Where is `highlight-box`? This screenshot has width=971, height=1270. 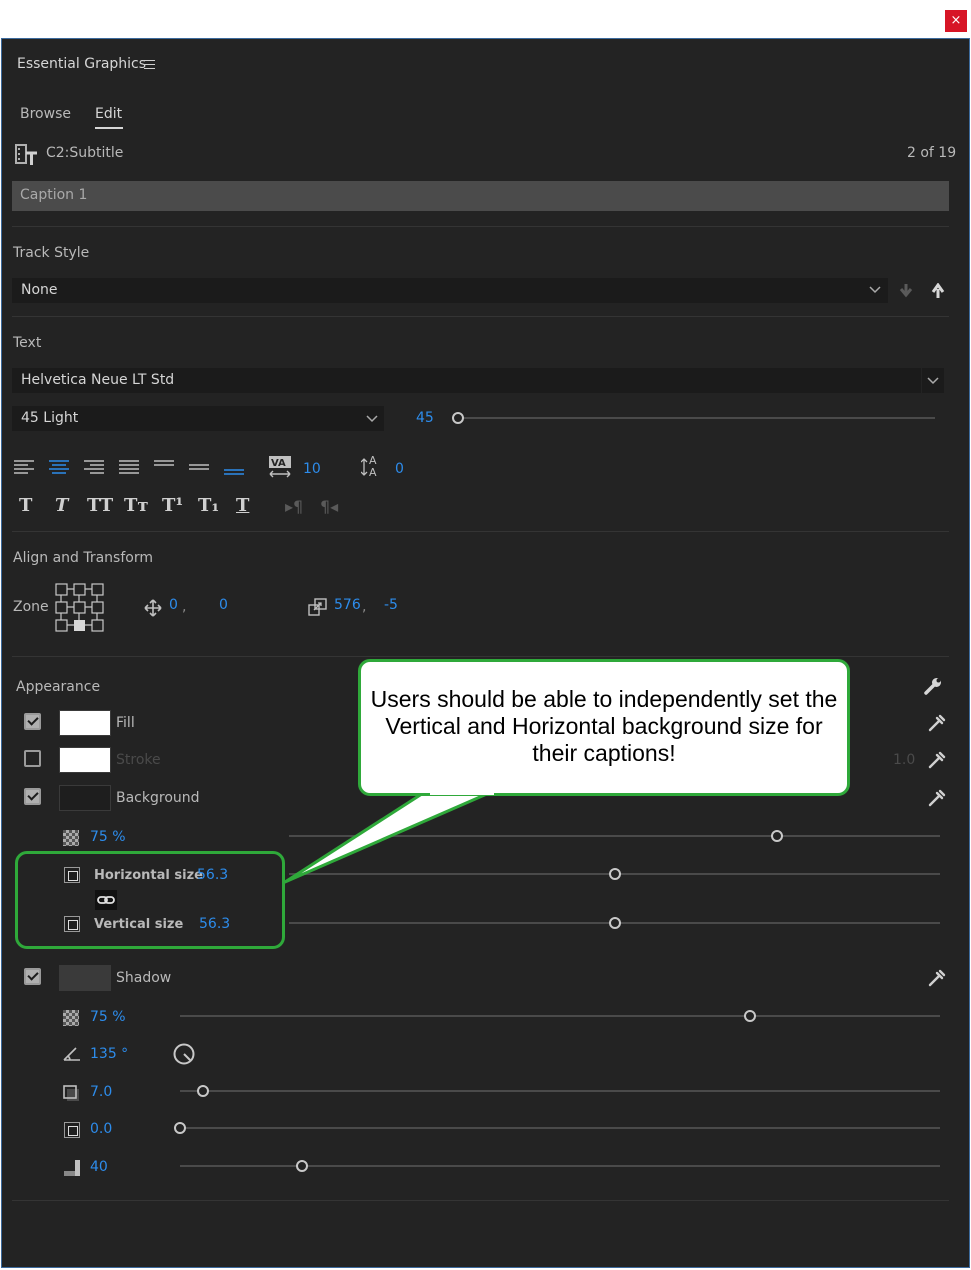 highlight-box is located at coordinates (150, 900).